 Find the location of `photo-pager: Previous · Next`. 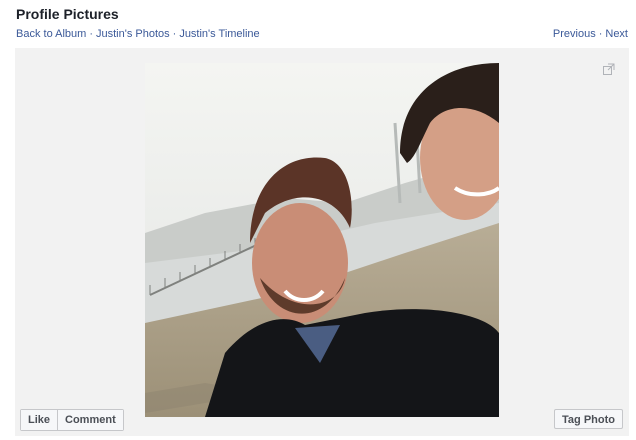

photo-pager: Previous · Next is located at coordinates (590, 34).